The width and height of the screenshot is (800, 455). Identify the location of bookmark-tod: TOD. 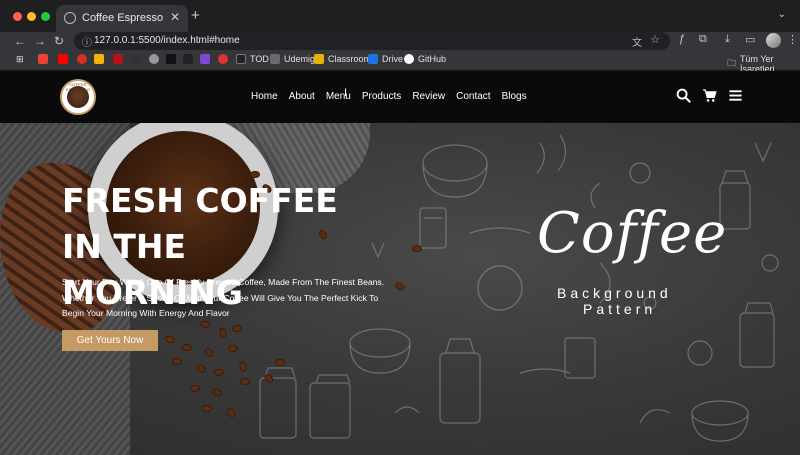
(252, 59).